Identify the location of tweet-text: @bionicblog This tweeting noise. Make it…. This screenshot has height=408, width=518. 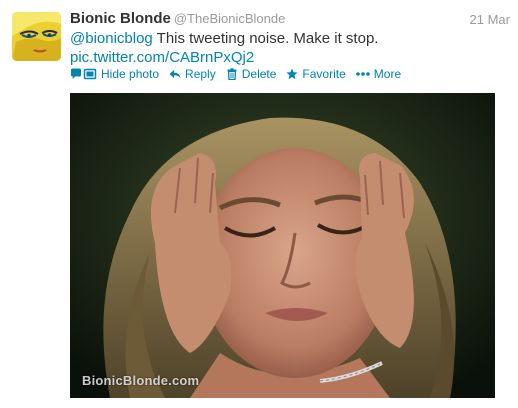
(290, 48).